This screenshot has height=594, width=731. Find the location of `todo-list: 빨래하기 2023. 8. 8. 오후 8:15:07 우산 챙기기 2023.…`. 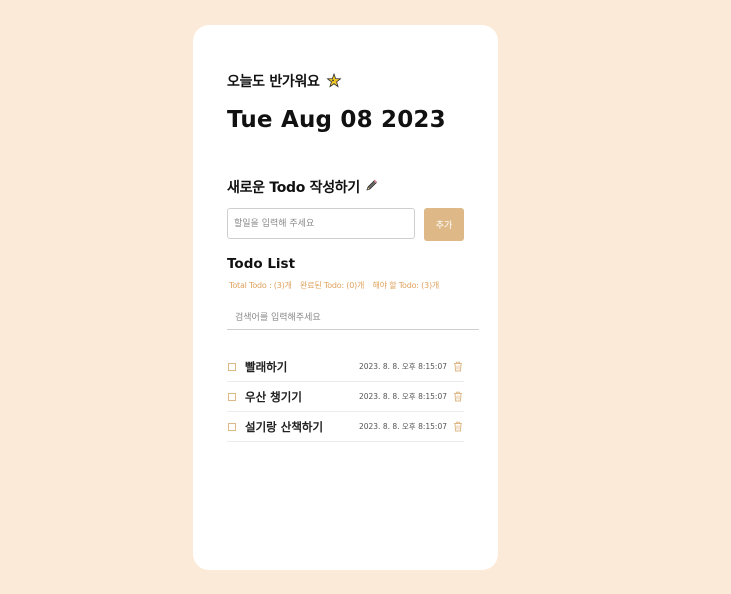

todo-list: 빨래하기 2023. 8. 8. 오후 8:15:07 우산 챙기기 2023.… is located at coordinates (345, 397).